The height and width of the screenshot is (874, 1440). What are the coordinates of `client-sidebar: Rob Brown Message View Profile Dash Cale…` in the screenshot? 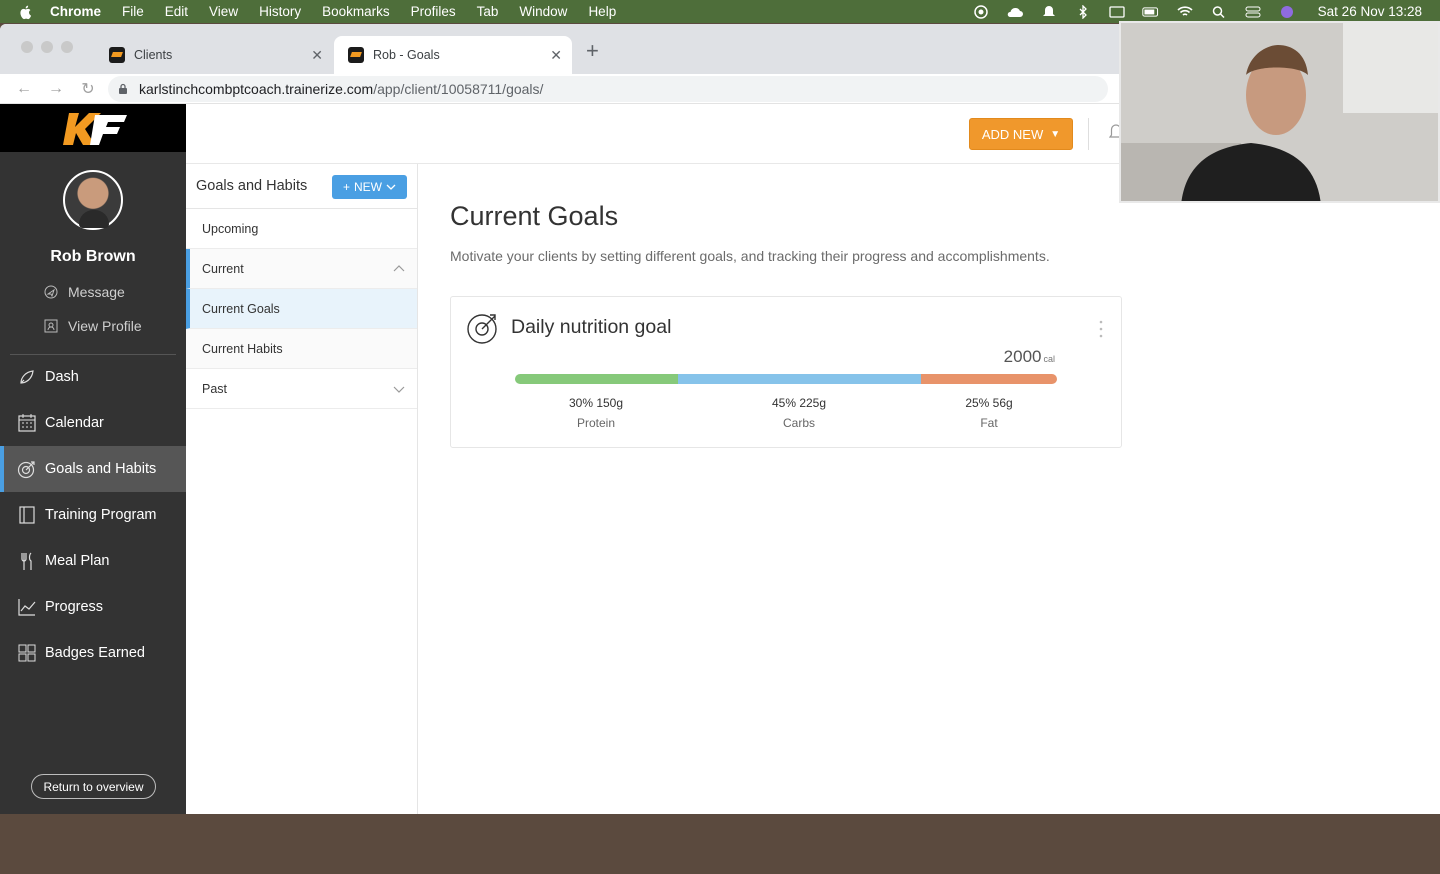 It's located at (93, 459).